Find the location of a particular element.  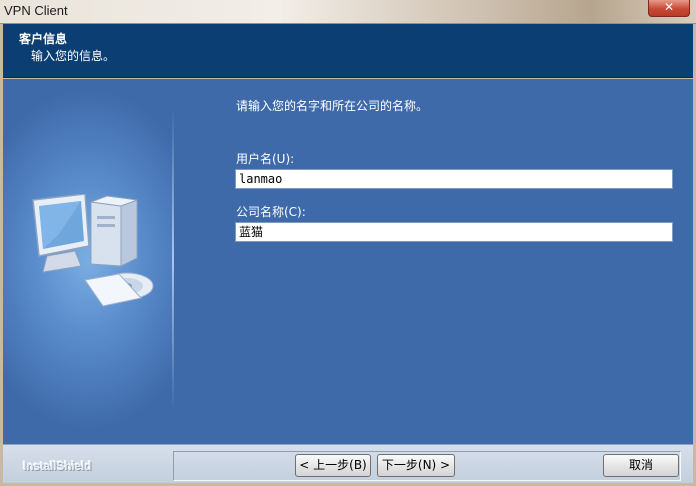

page-title: 客户信息 is located at coordinates (43, 39).